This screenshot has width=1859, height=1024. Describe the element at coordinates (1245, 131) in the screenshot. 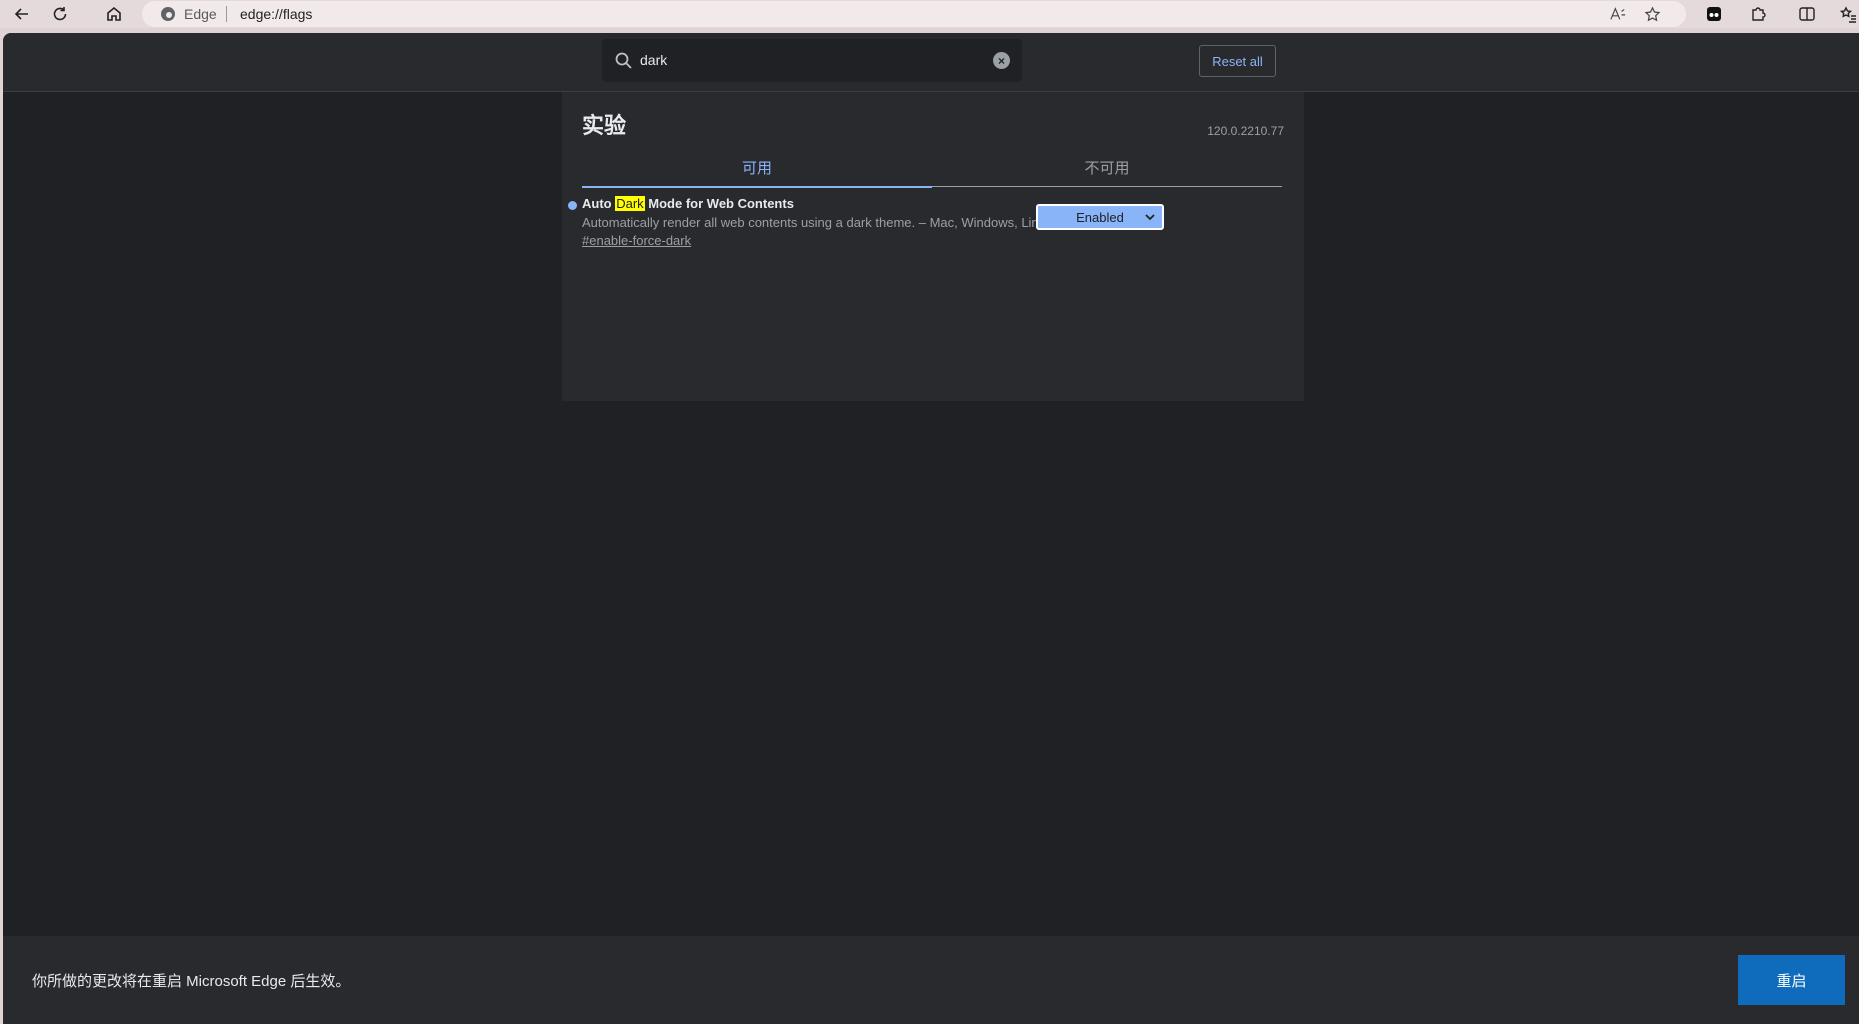

I see `version-label: 120.0.2210.77` at that location.